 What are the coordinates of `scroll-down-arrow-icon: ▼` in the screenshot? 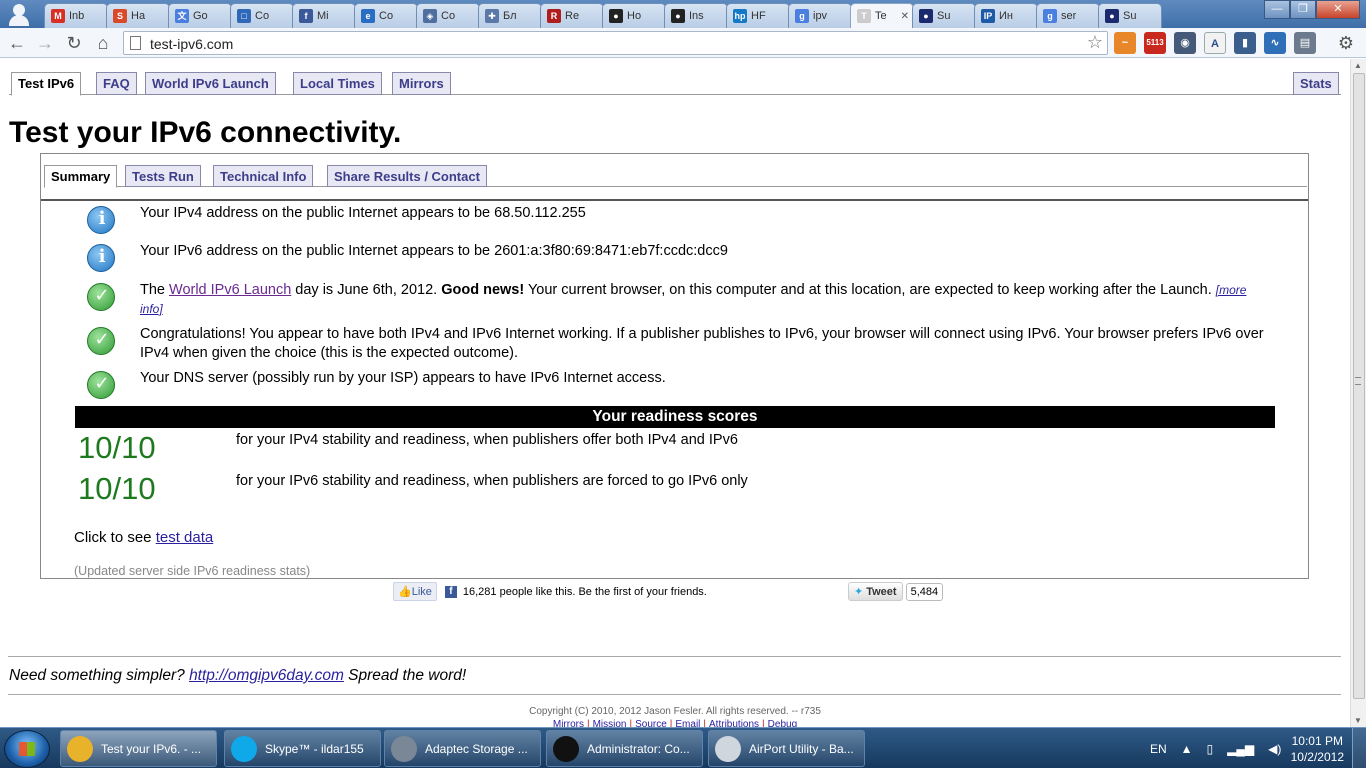 It's located at (1358, 720).